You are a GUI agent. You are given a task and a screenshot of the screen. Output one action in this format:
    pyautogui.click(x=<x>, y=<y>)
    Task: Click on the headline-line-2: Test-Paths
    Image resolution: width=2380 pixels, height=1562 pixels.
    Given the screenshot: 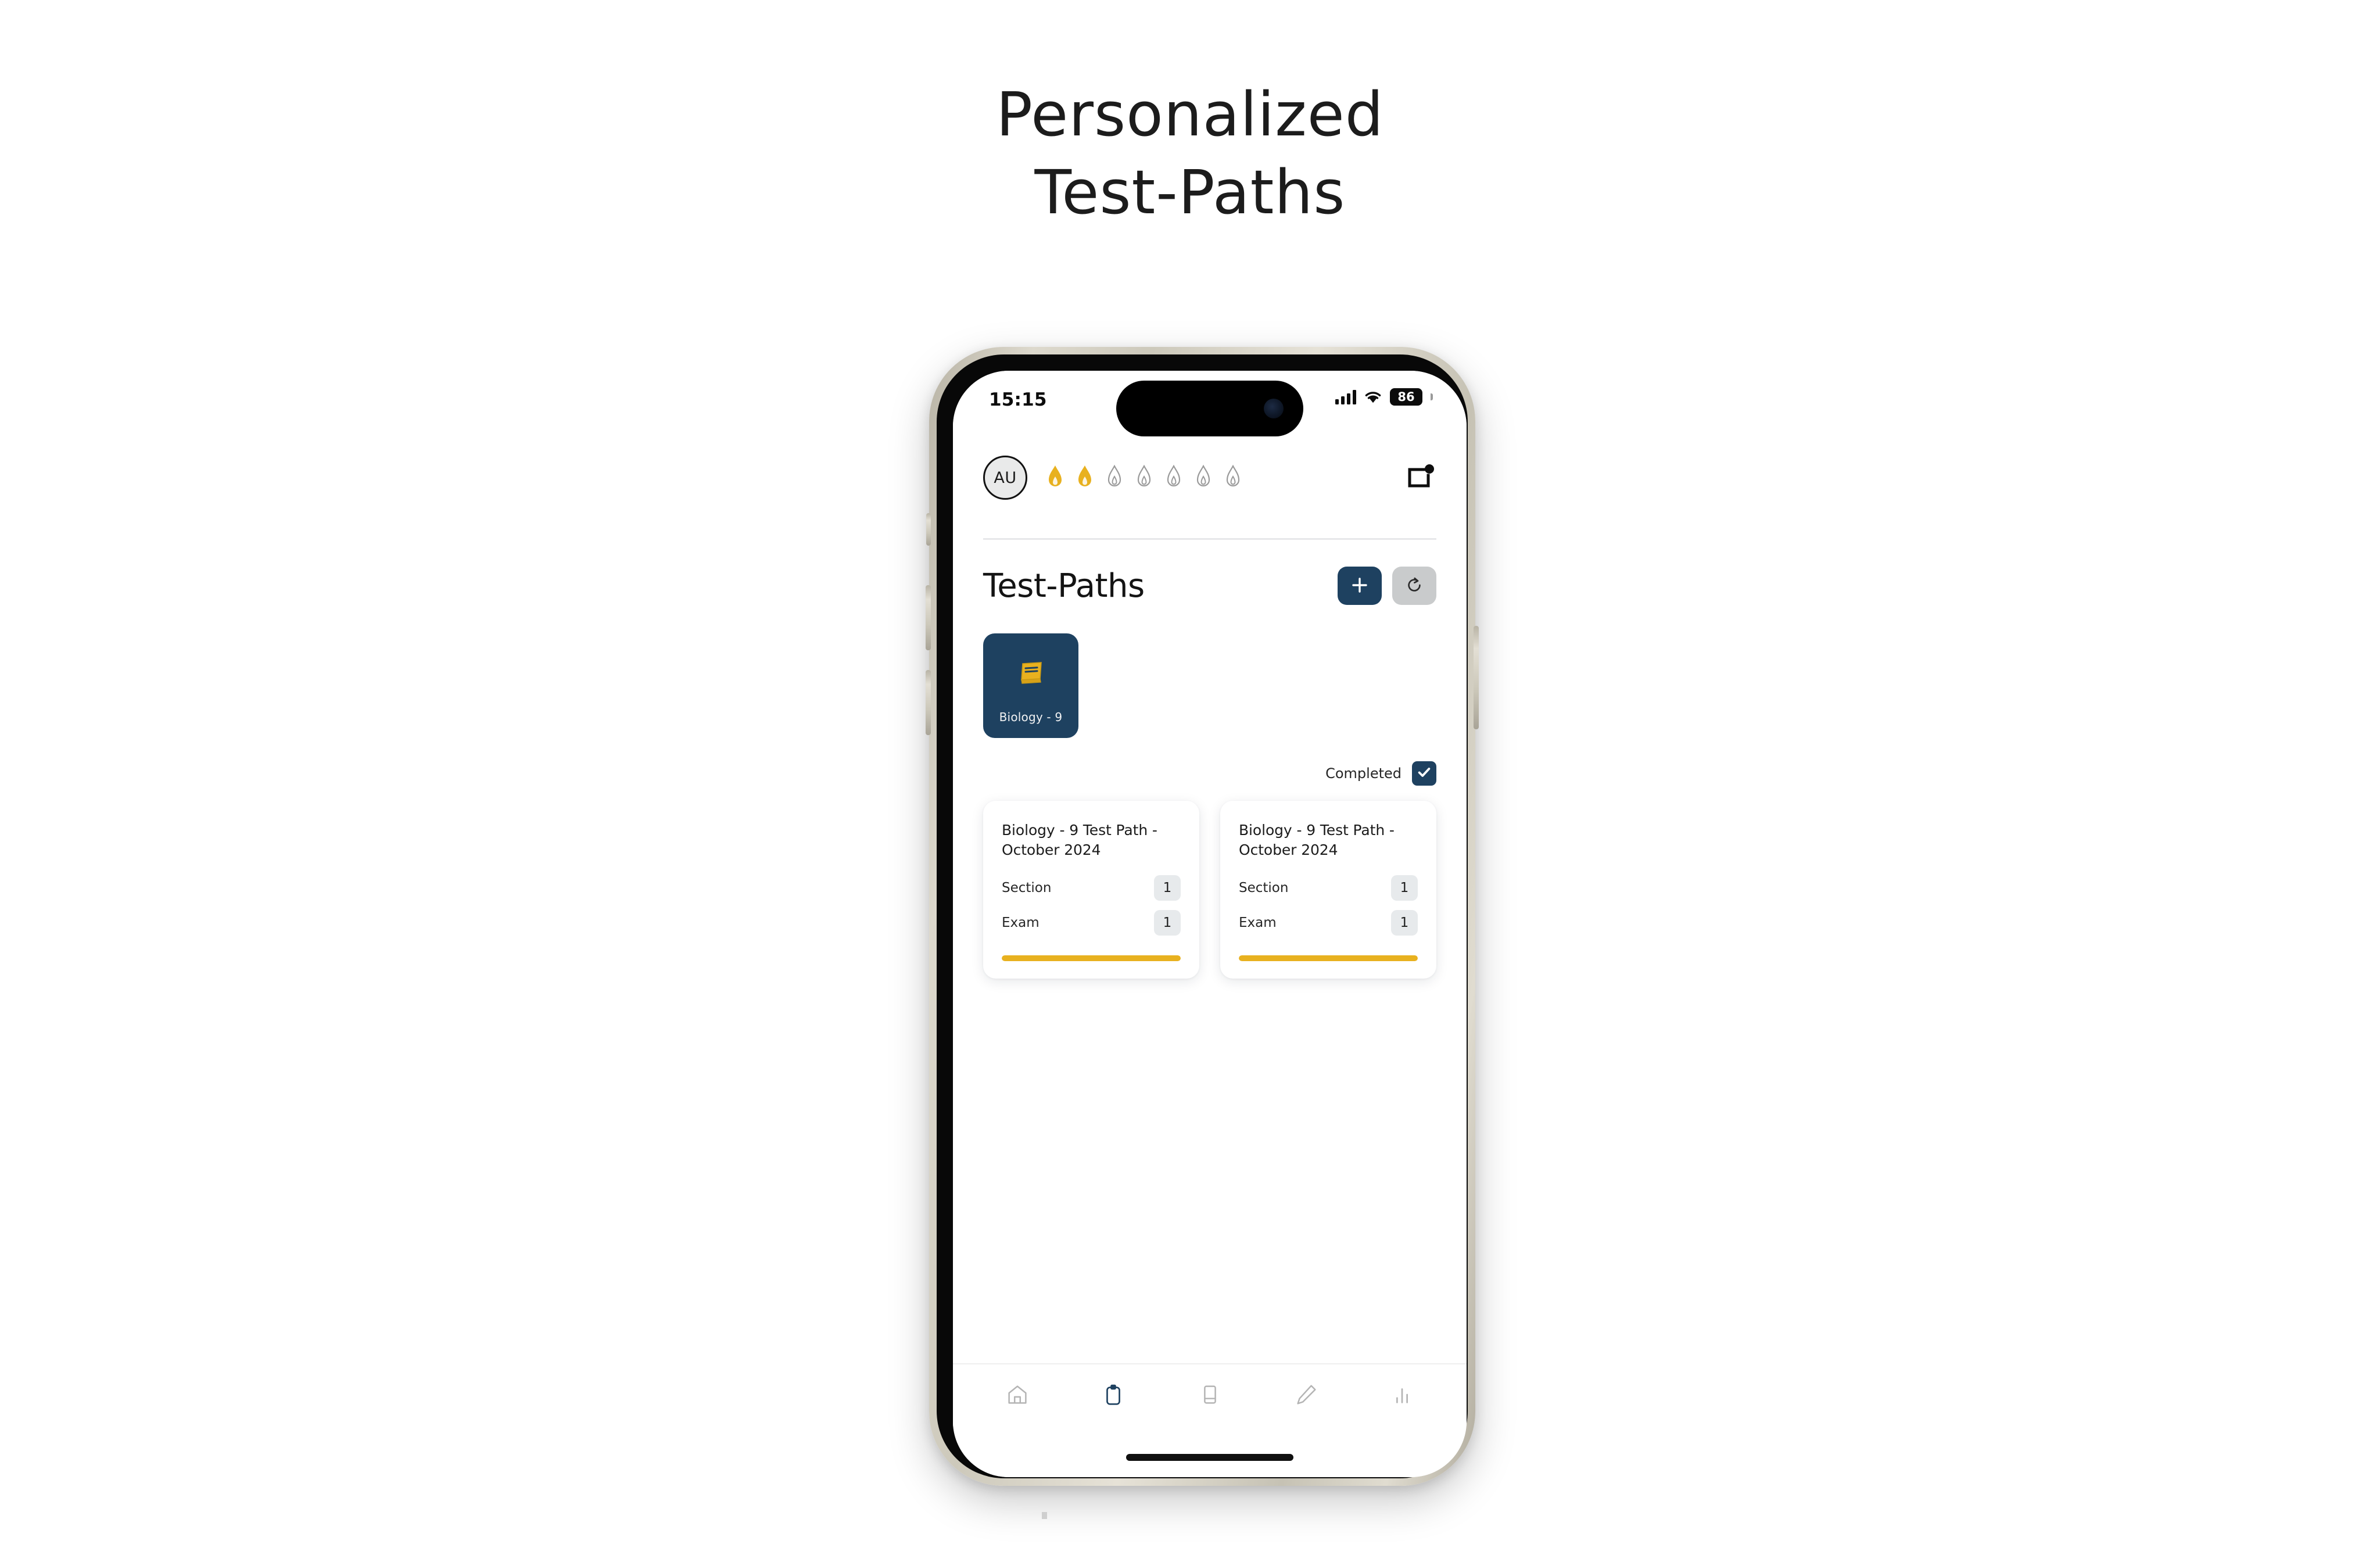 What is the action you would take?
    pyautogui.click(x=1190, y=192)
    